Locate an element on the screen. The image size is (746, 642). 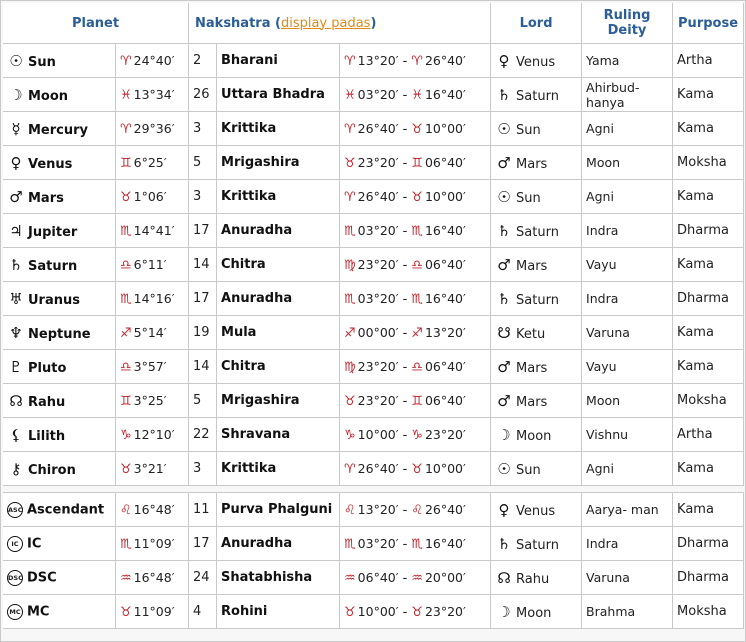
range-from-sign-icon: ♍ is located at coordinates (350, 265).